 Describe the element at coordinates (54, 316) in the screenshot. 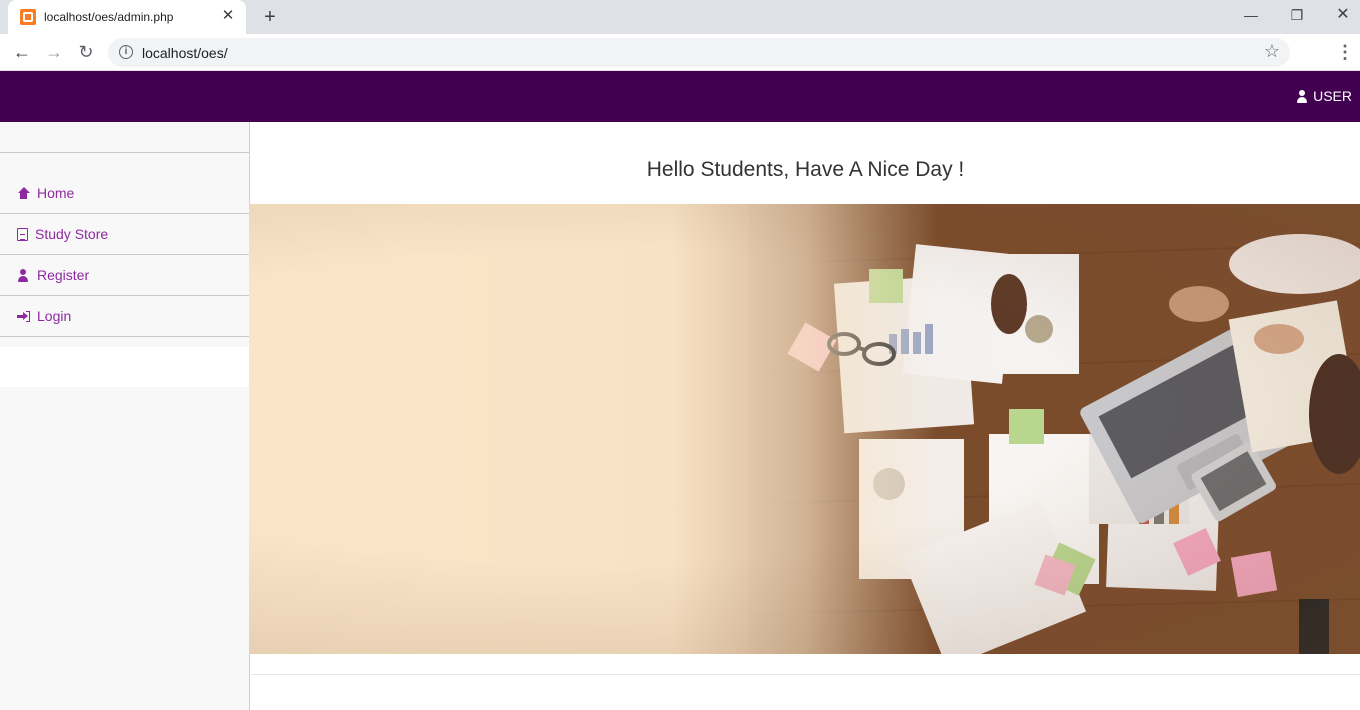

I see `sidebar-item-label: Login` at that location.